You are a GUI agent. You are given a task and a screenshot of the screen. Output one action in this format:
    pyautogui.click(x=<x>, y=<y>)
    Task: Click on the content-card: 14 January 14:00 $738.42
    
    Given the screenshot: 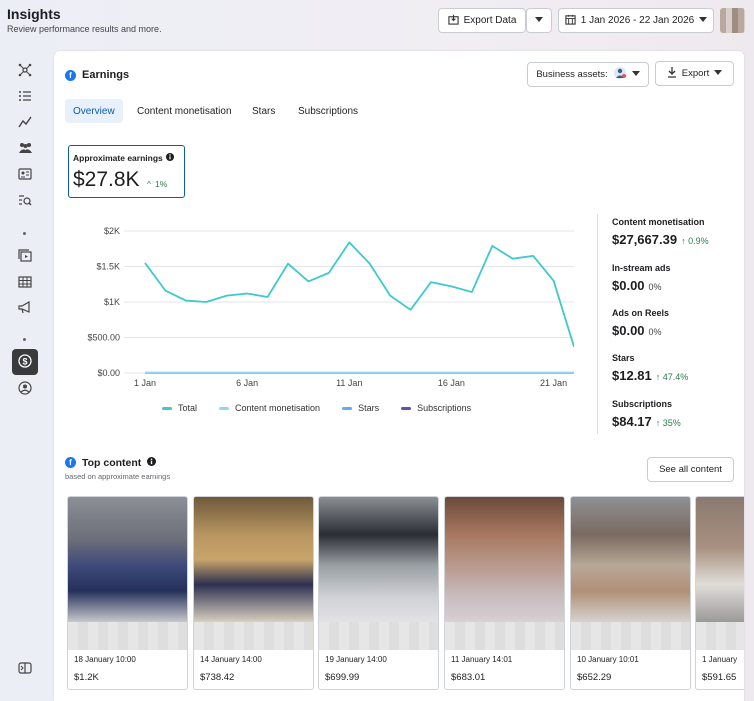 What is the action you would take?
    pyautogui.click(x=253, y=593)
    